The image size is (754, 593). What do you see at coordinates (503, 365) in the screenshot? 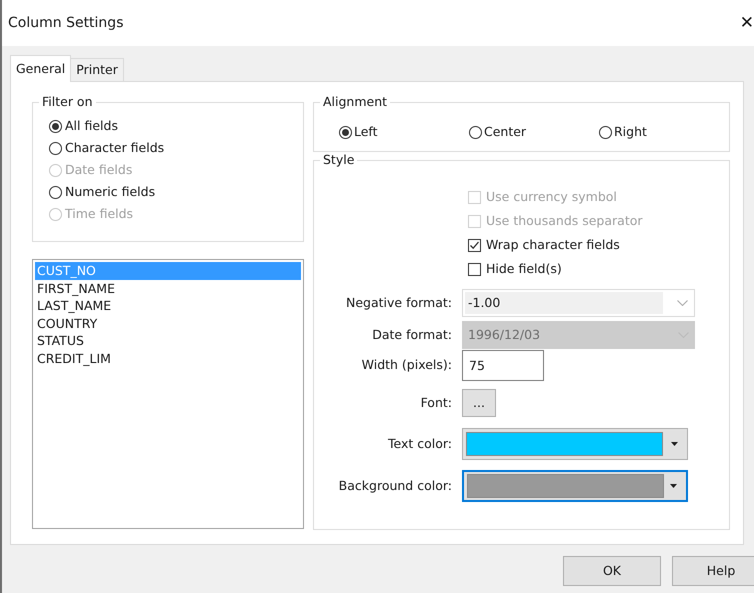
I see `width-input: 75` at bounding box center [503, 365].